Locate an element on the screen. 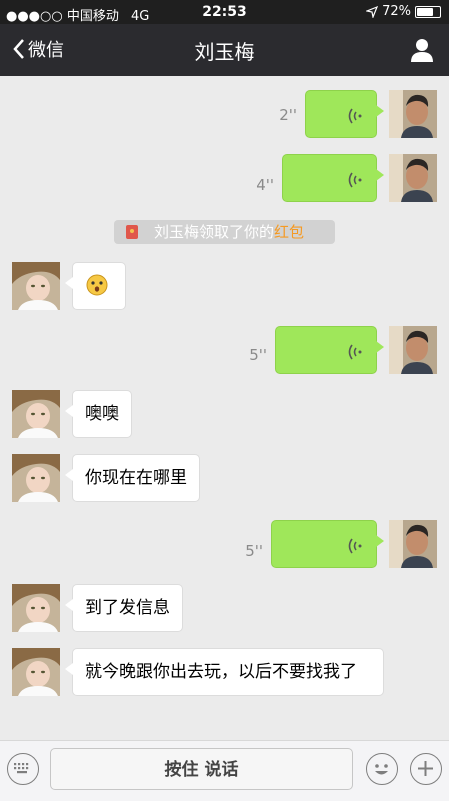  battery-percent: 72% is located at coordinates (396, 11).